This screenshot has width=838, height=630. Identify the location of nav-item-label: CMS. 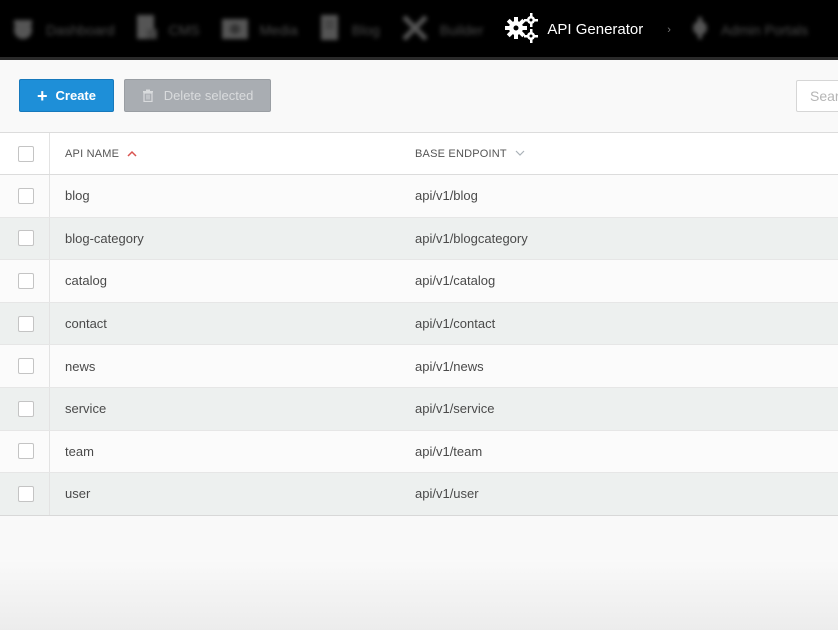
(184, 29).